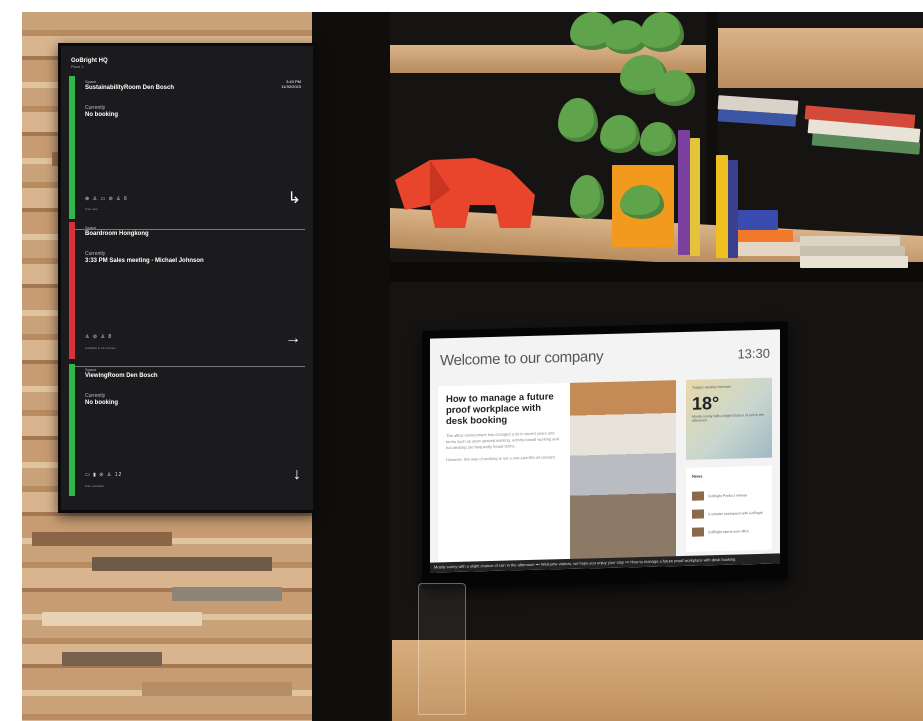  I want to click on date-text: 11/30/2023, so click(291, 86).